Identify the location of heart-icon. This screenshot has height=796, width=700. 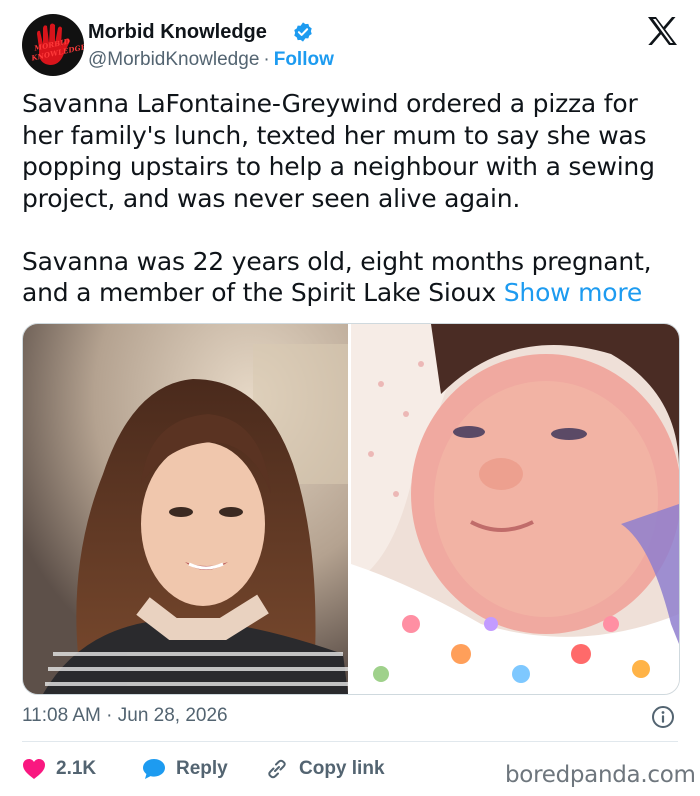
(34, 769).